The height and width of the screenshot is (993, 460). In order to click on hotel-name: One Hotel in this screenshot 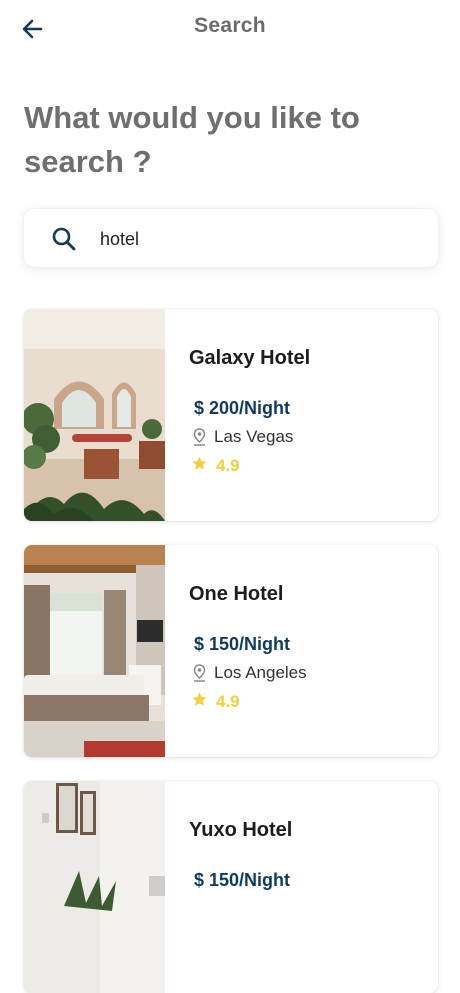, I will do `click(236, 594)`.